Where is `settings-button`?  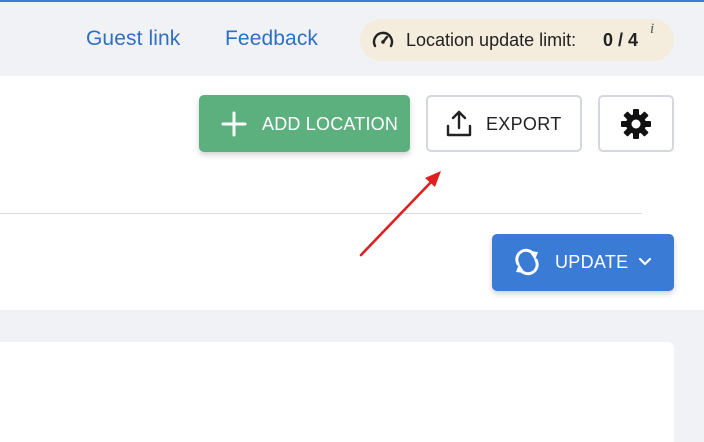 settings-button is located at coordinates (636, 123).